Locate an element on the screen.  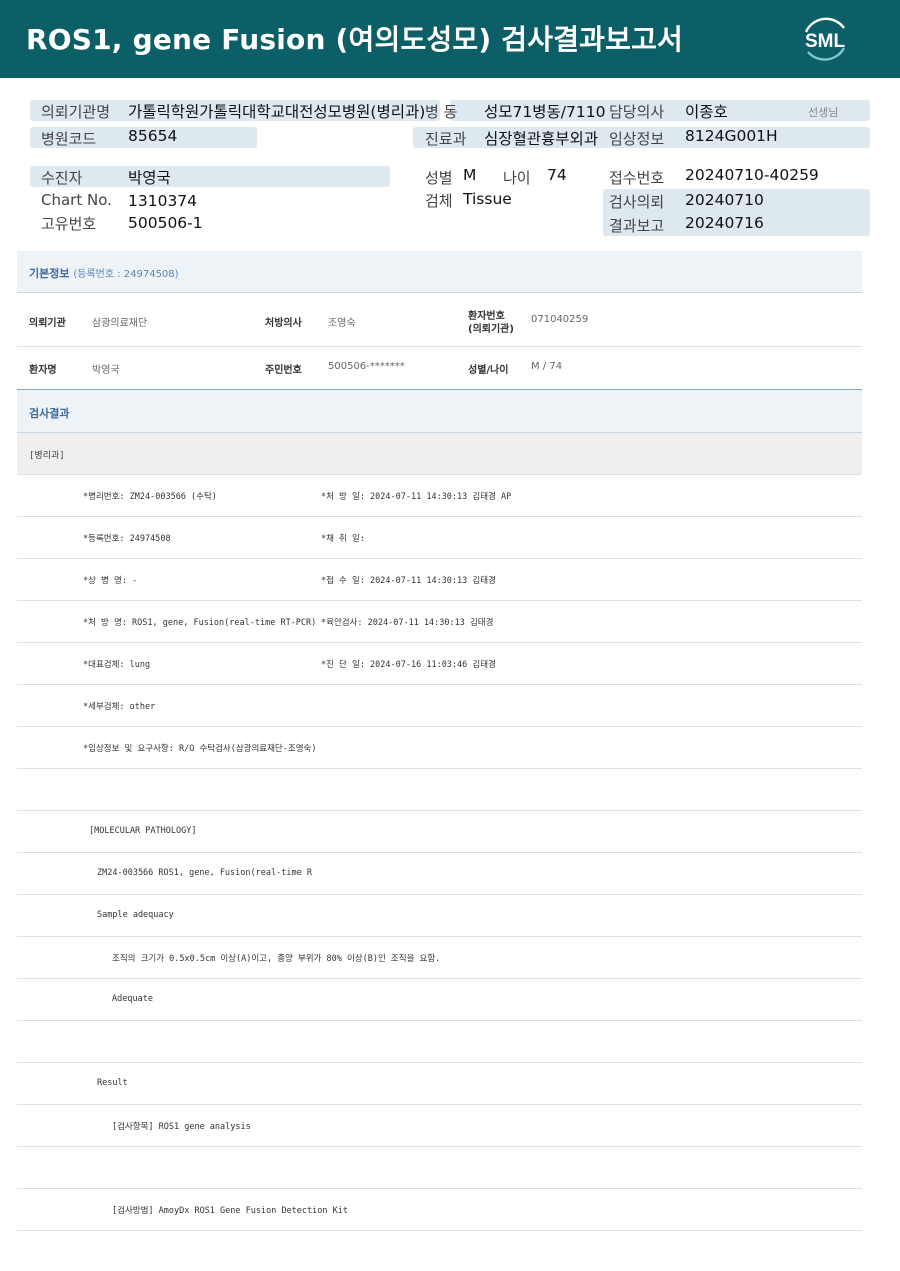
sexage-label: 성별/나이 is located at coordinates (488, 370).